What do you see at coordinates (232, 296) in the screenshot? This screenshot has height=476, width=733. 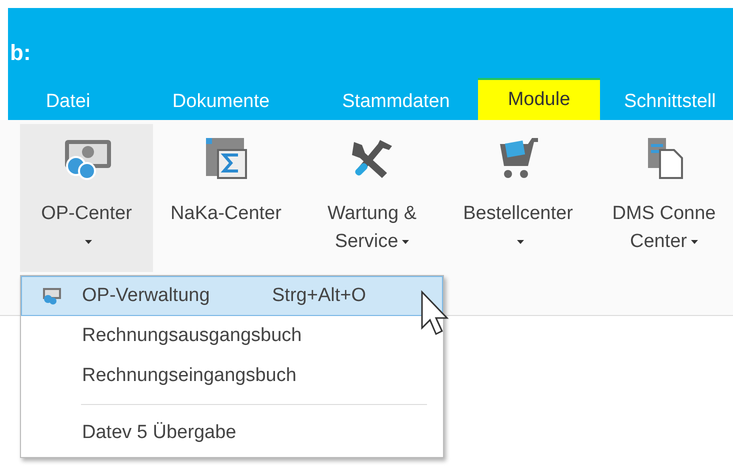 I see `menu-item: OP-Verwaltung Strg+Alt+O` at bounding box center [232, 296].